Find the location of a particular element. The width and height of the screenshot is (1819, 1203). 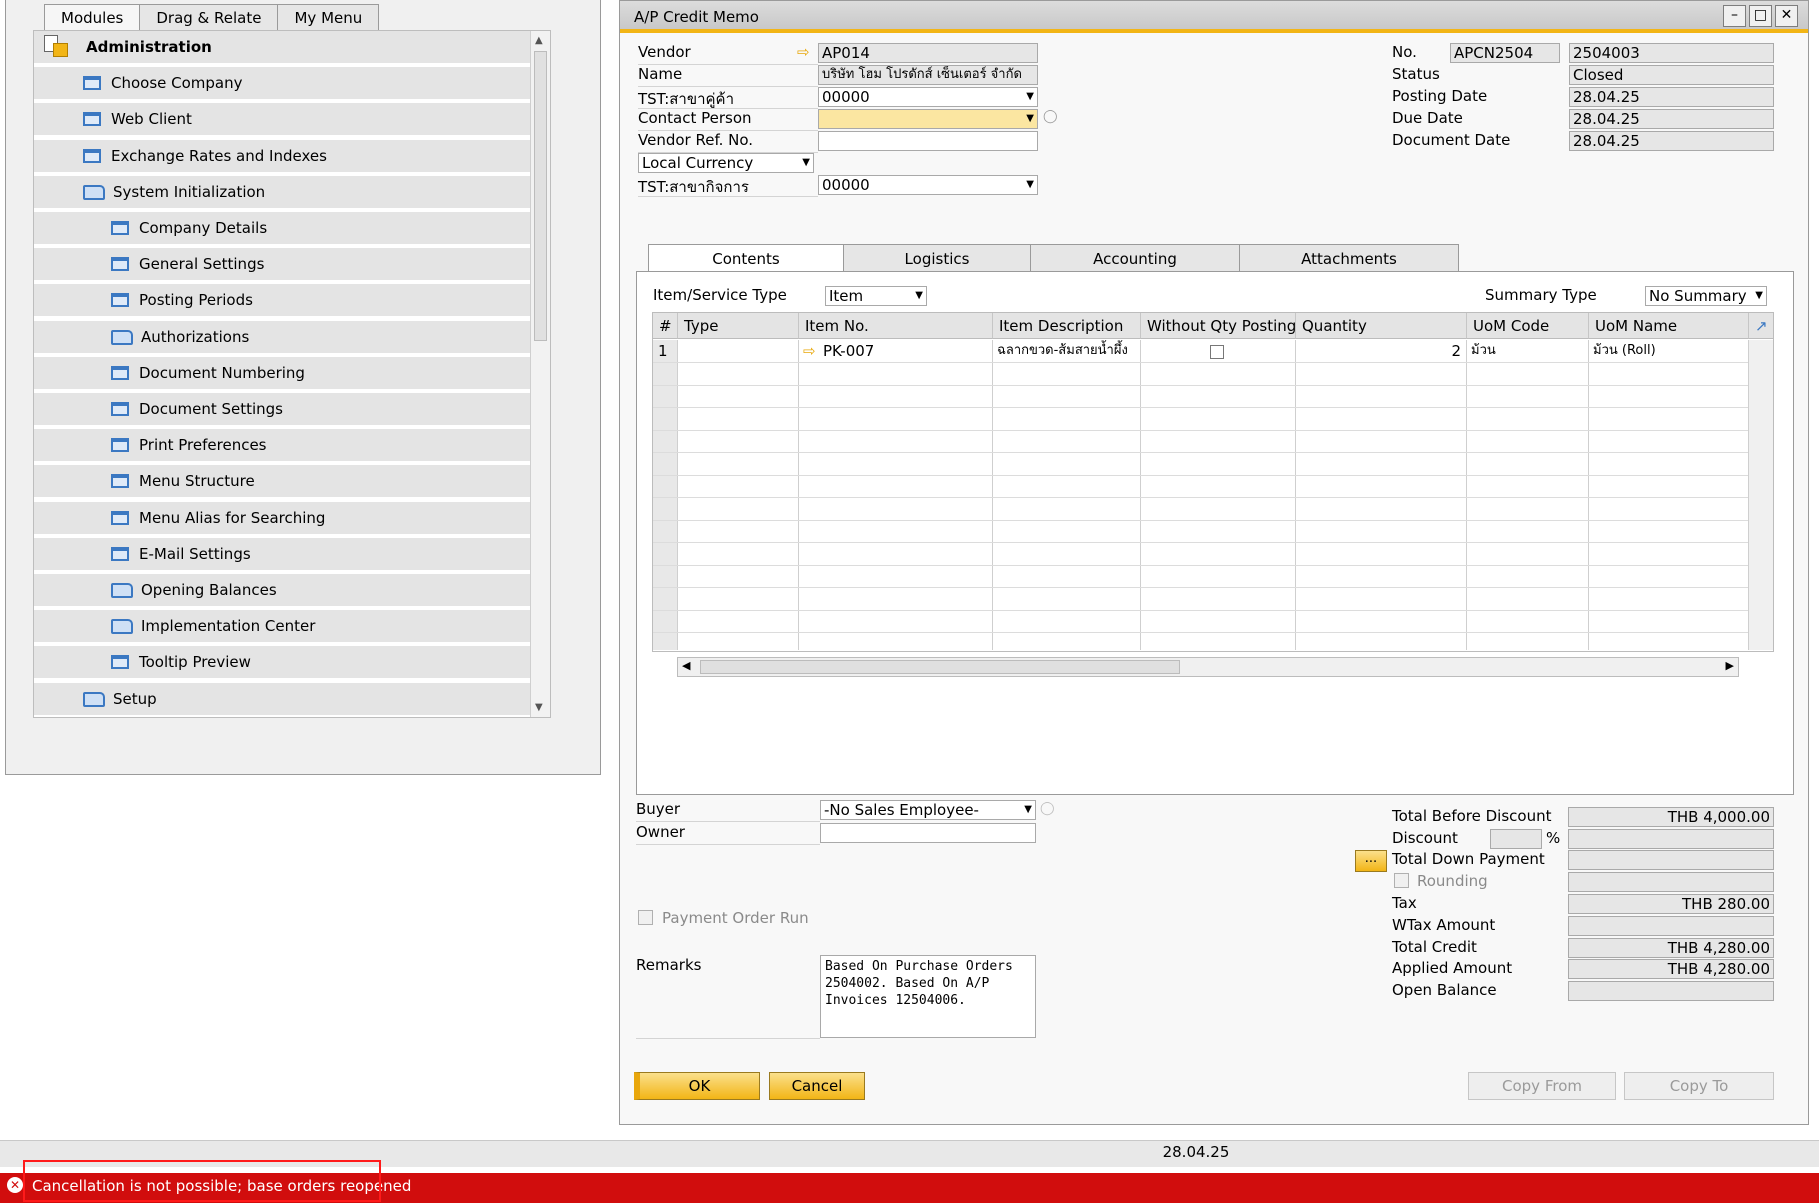

tab-logistics: Logistics is located at coordinates (937, 258).